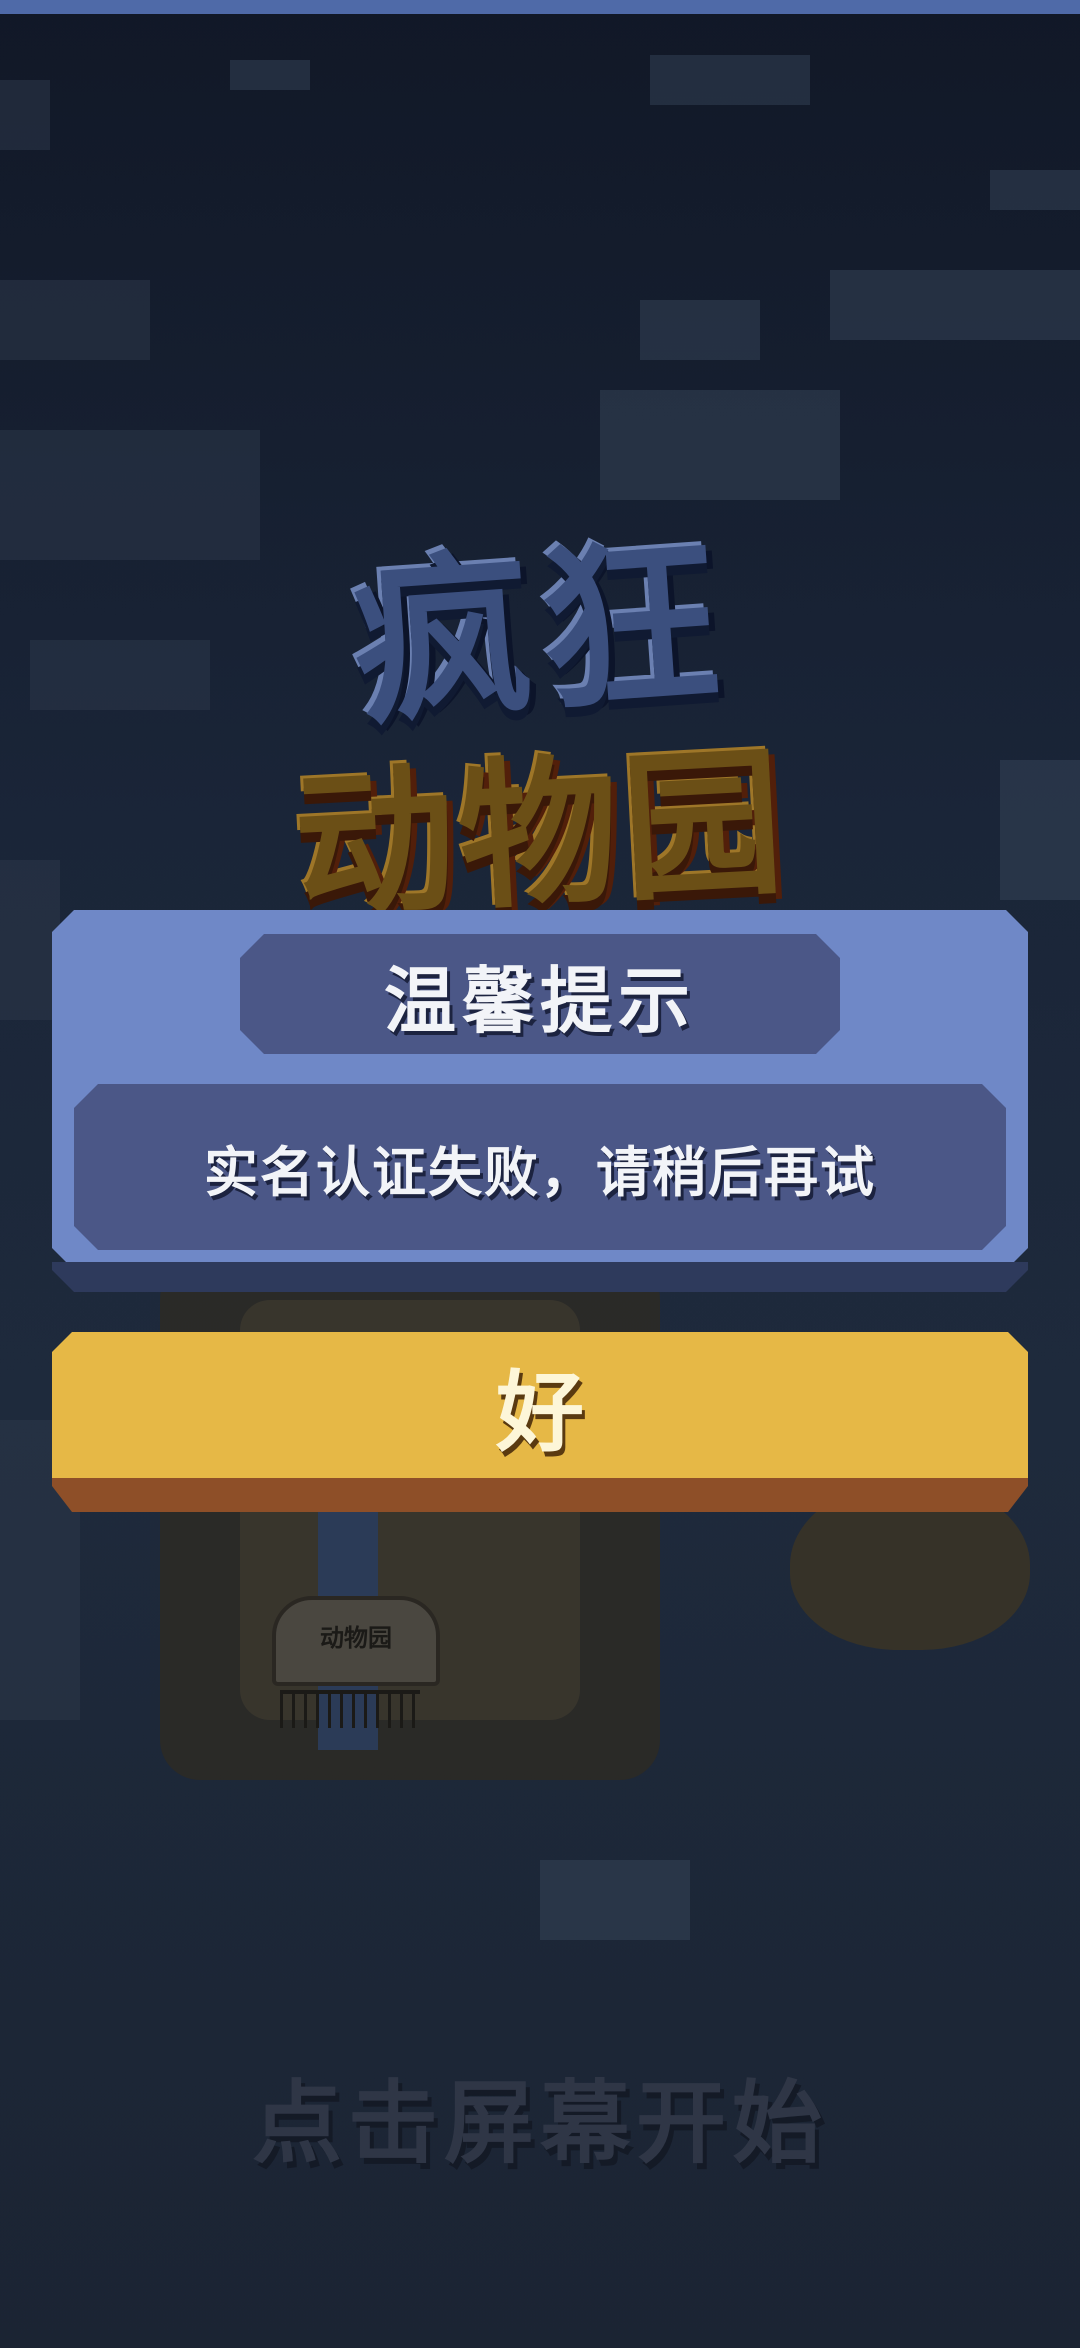 This screenshot has height=2348, width=1080. What do you see at coordinates (540, 7) in the screenshot?
I see `top-status-strip` at bounding box center [540, 7].